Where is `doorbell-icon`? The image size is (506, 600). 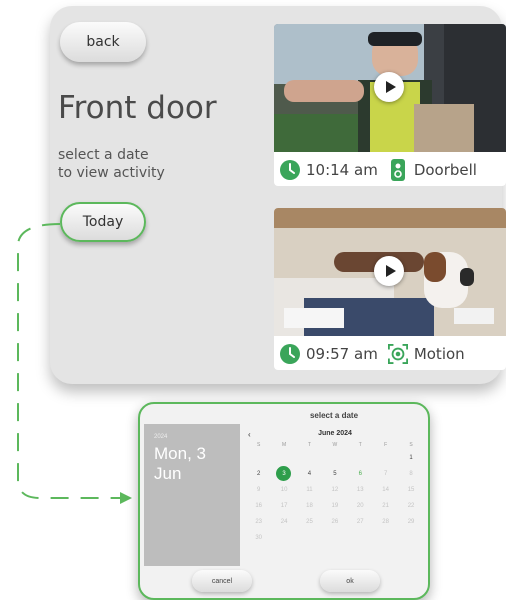
doorbell-icon is located at coordinates (397, 170).